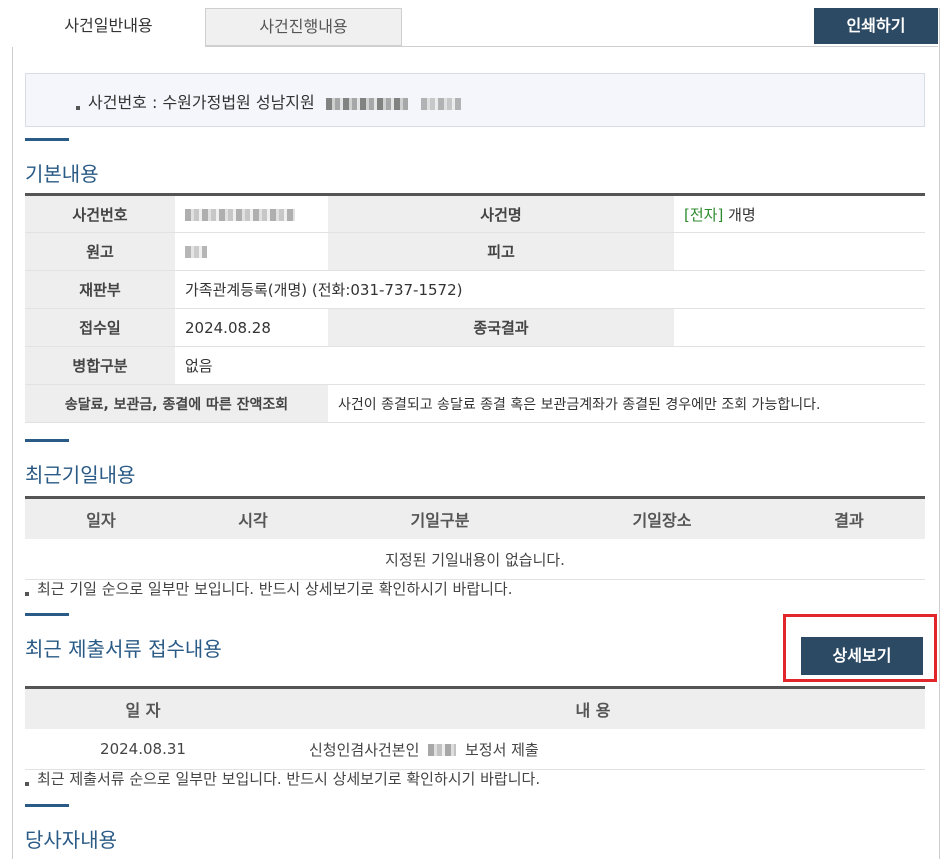 Image resolution: width=946 pixels, height=859 pixels. Describe the element at coordinates (366, 103) in the screenshot. I see `redacted-case-number` at that location.